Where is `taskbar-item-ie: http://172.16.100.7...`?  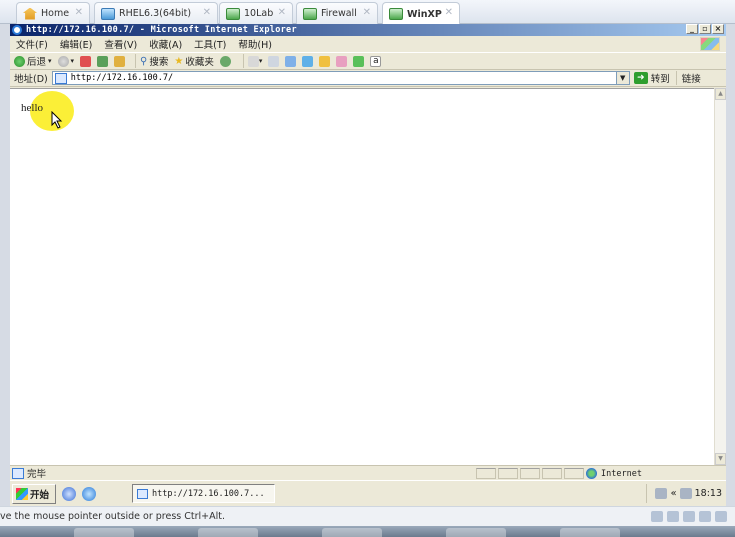 taskbar-item-ie: http://172.16.100.7... is located at coordinates (203, 493).